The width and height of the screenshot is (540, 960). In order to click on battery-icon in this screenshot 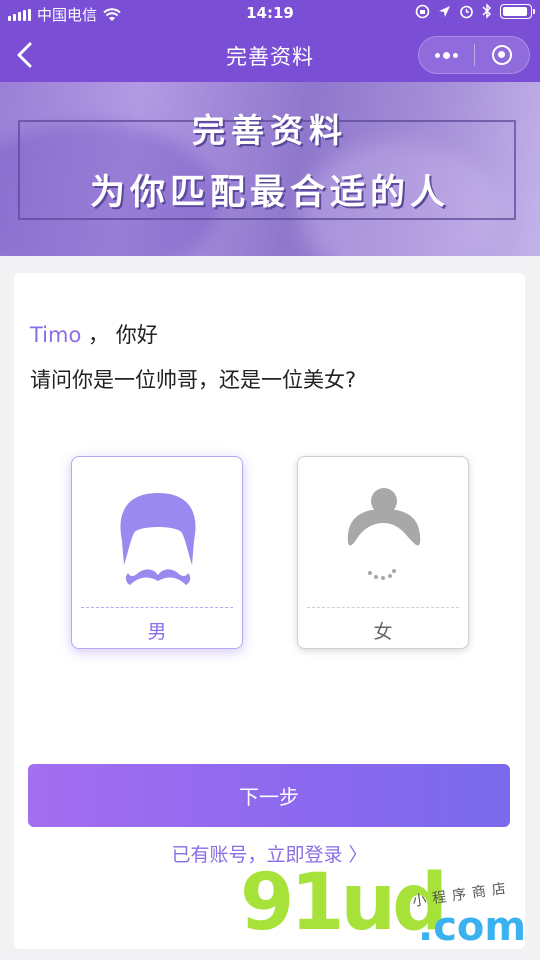, I will do `click(517, 11)`.